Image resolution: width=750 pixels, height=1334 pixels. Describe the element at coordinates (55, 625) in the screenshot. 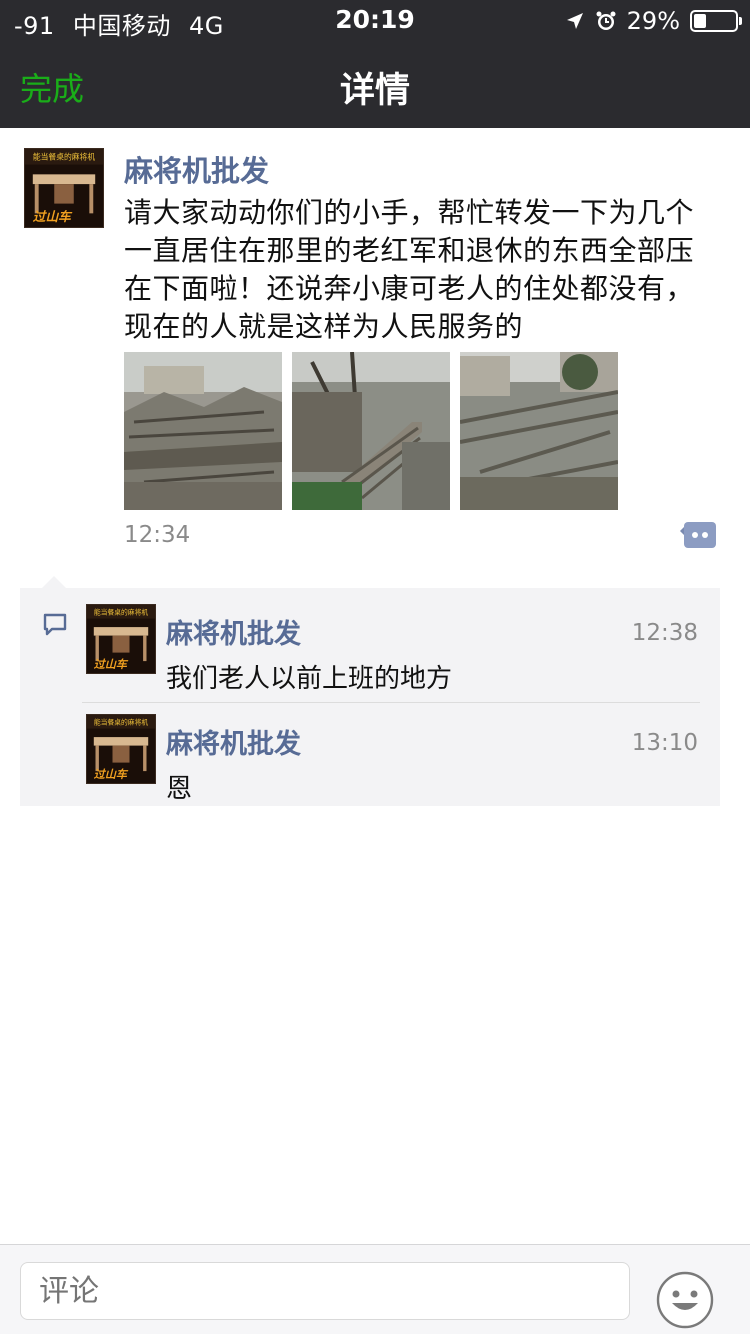

I see `comment-icon` at that location.